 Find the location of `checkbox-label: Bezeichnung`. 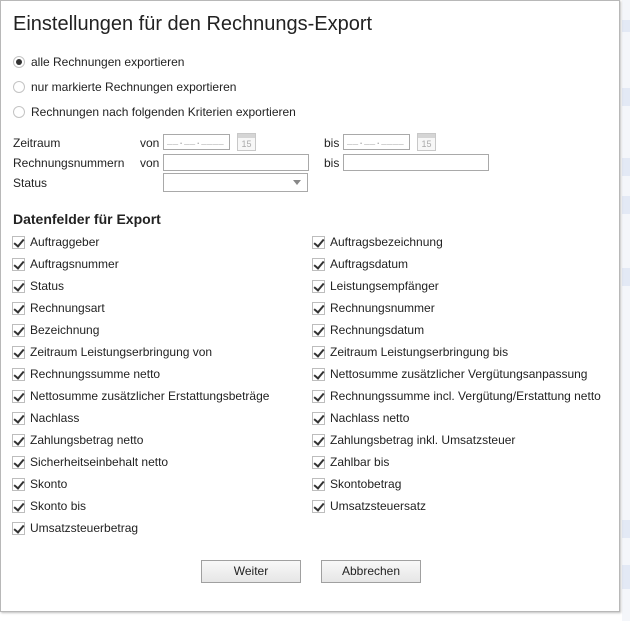

checkbox-label: Bezeichnung is located at coordinates (65, 330).